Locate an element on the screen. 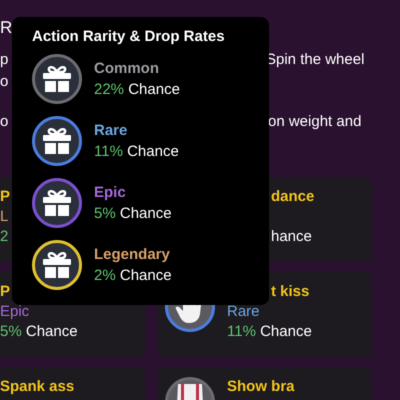 This screenshot has height=400, width=400. rarity-label: Legendary is located at coordinates (132, 255).